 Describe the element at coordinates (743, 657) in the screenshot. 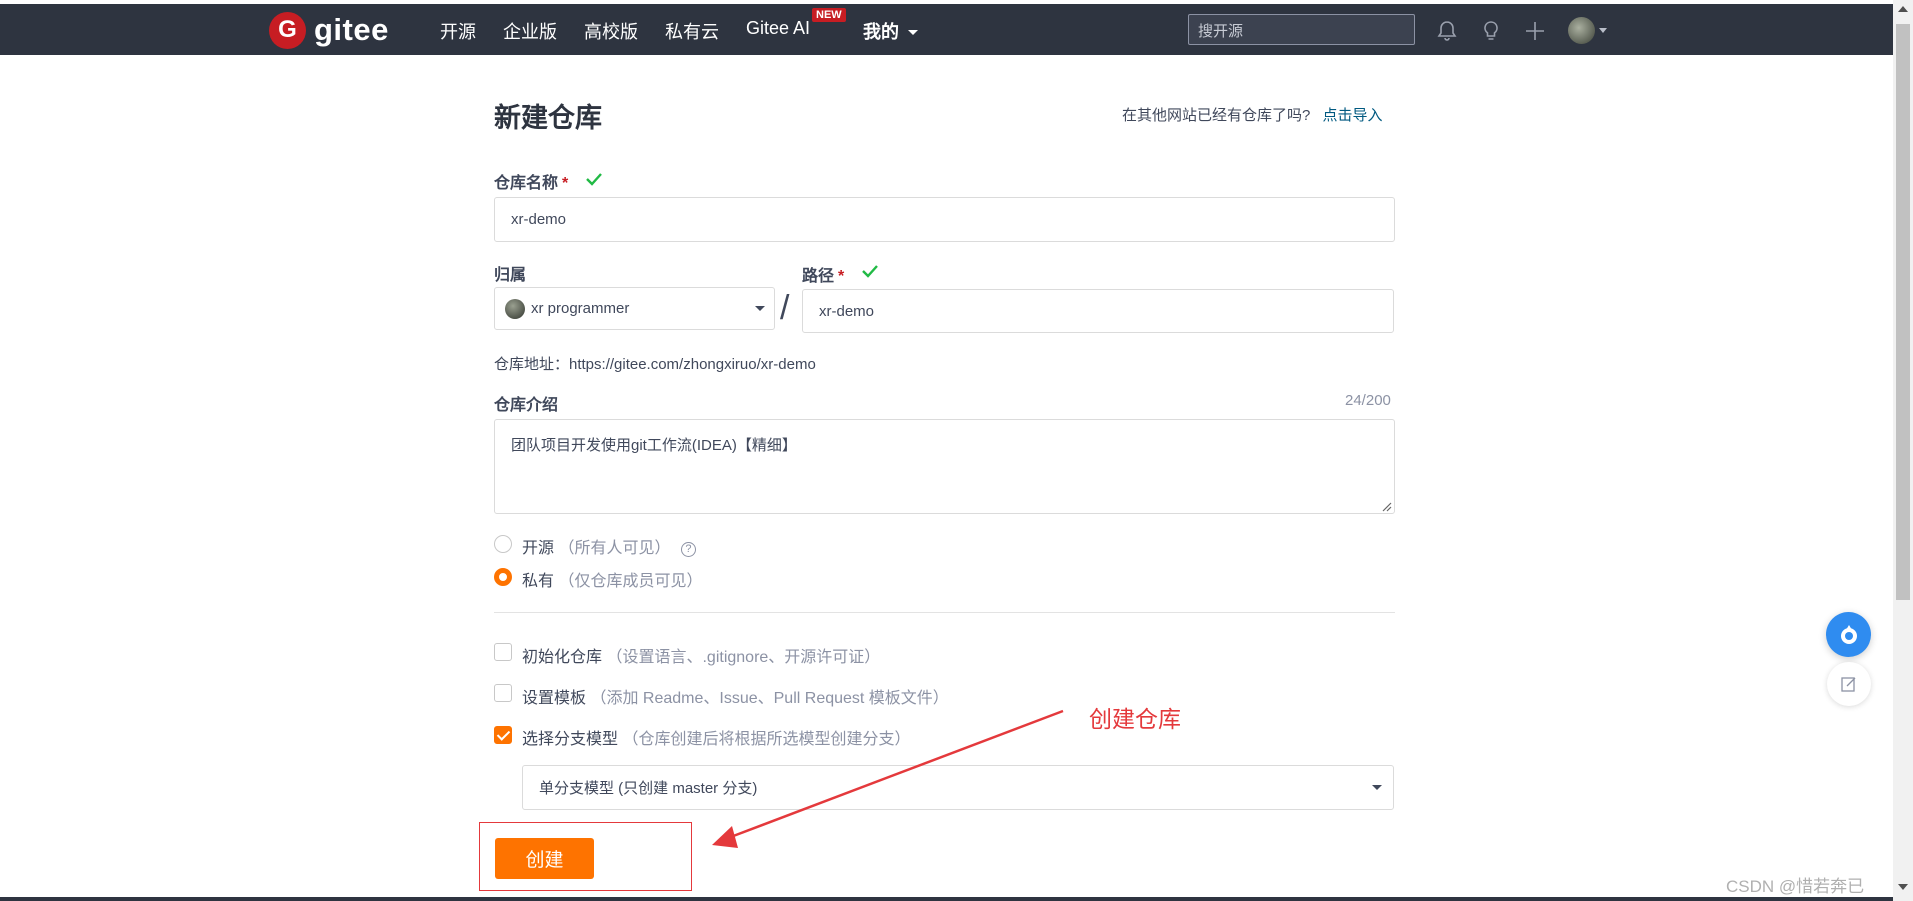

I see `checkbox-init-repo-hint: （设置语言、.gitignore、开源许可证）` at that location.